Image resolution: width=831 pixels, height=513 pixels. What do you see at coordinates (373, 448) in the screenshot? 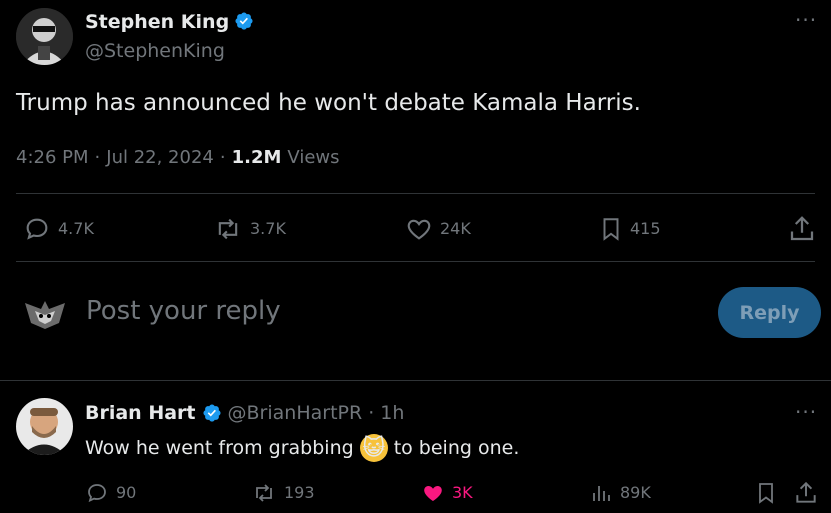
I see `cat-emoji-icon: 😺` at bounding box center [373, 448].